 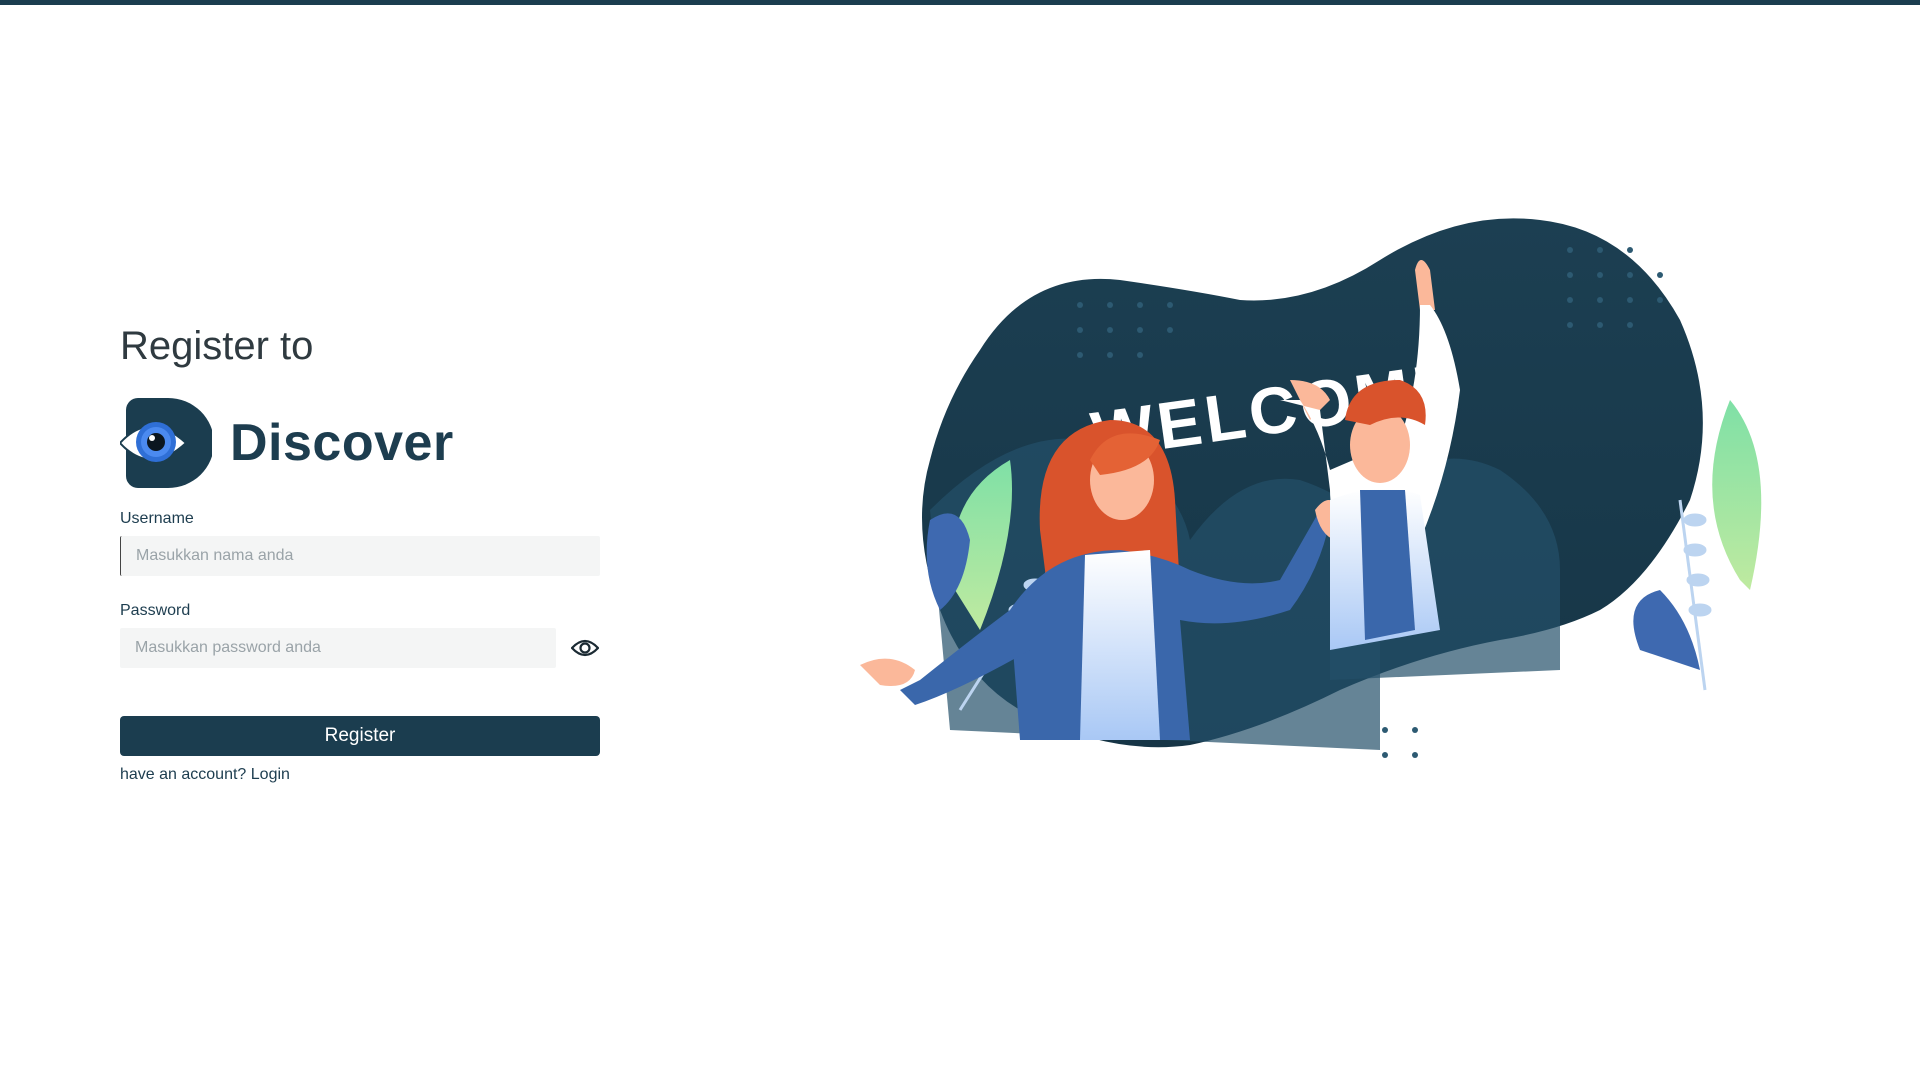 What do you see at coordinates (157, 518) in the screenshot?
I see `username-label: Username` at bounding box center [157, 518].